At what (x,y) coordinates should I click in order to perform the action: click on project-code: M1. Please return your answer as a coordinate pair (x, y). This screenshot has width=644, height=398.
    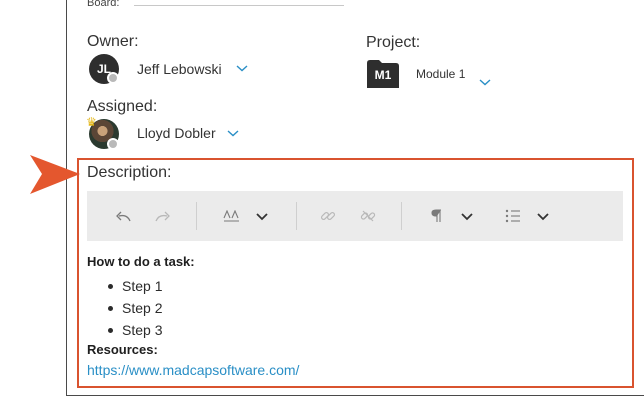
    Looking at the image, I should click on (383, 75).